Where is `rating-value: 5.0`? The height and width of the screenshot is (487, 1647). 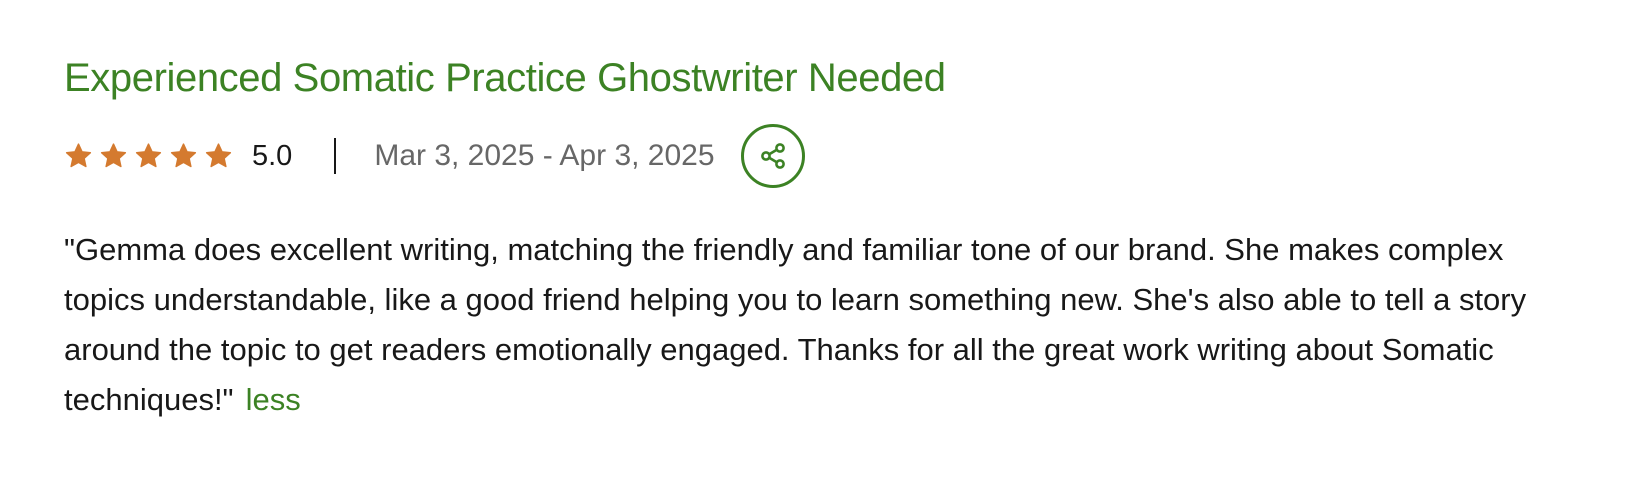 rating-value: 5.0 is located at coordinates (272, 156).